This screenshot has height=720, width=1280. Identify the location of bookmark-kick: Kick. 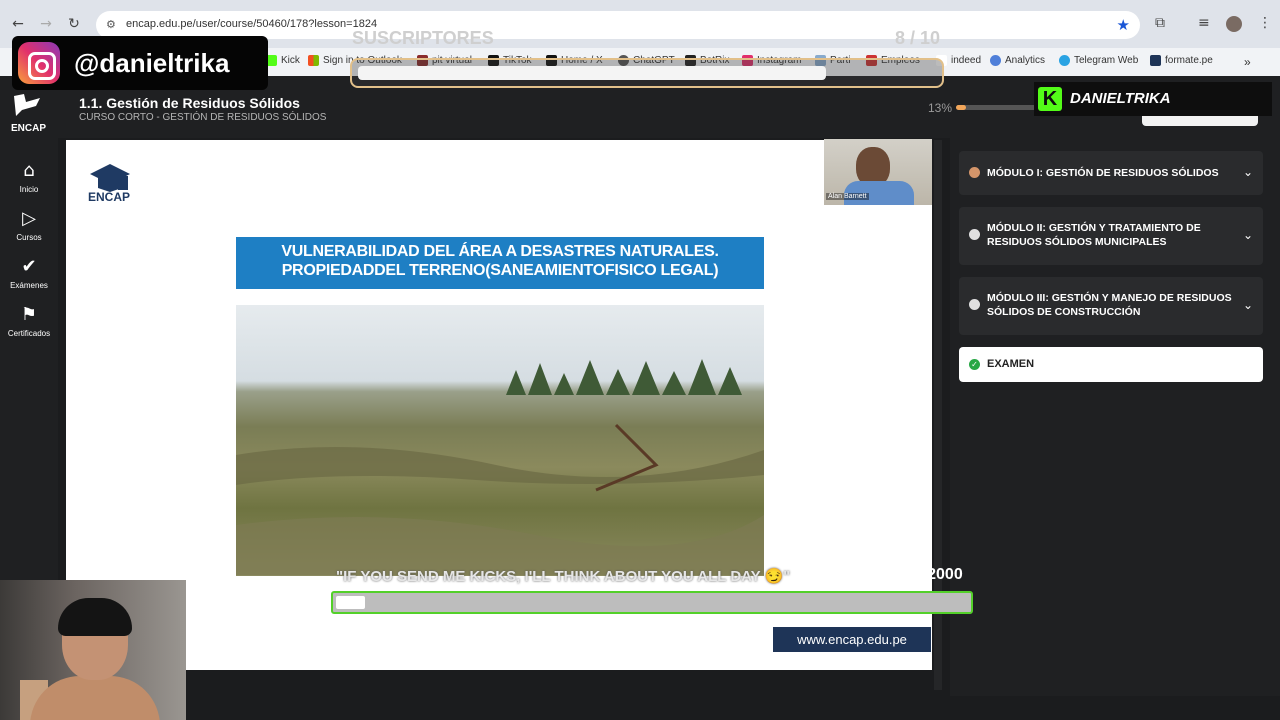
(283, 60).